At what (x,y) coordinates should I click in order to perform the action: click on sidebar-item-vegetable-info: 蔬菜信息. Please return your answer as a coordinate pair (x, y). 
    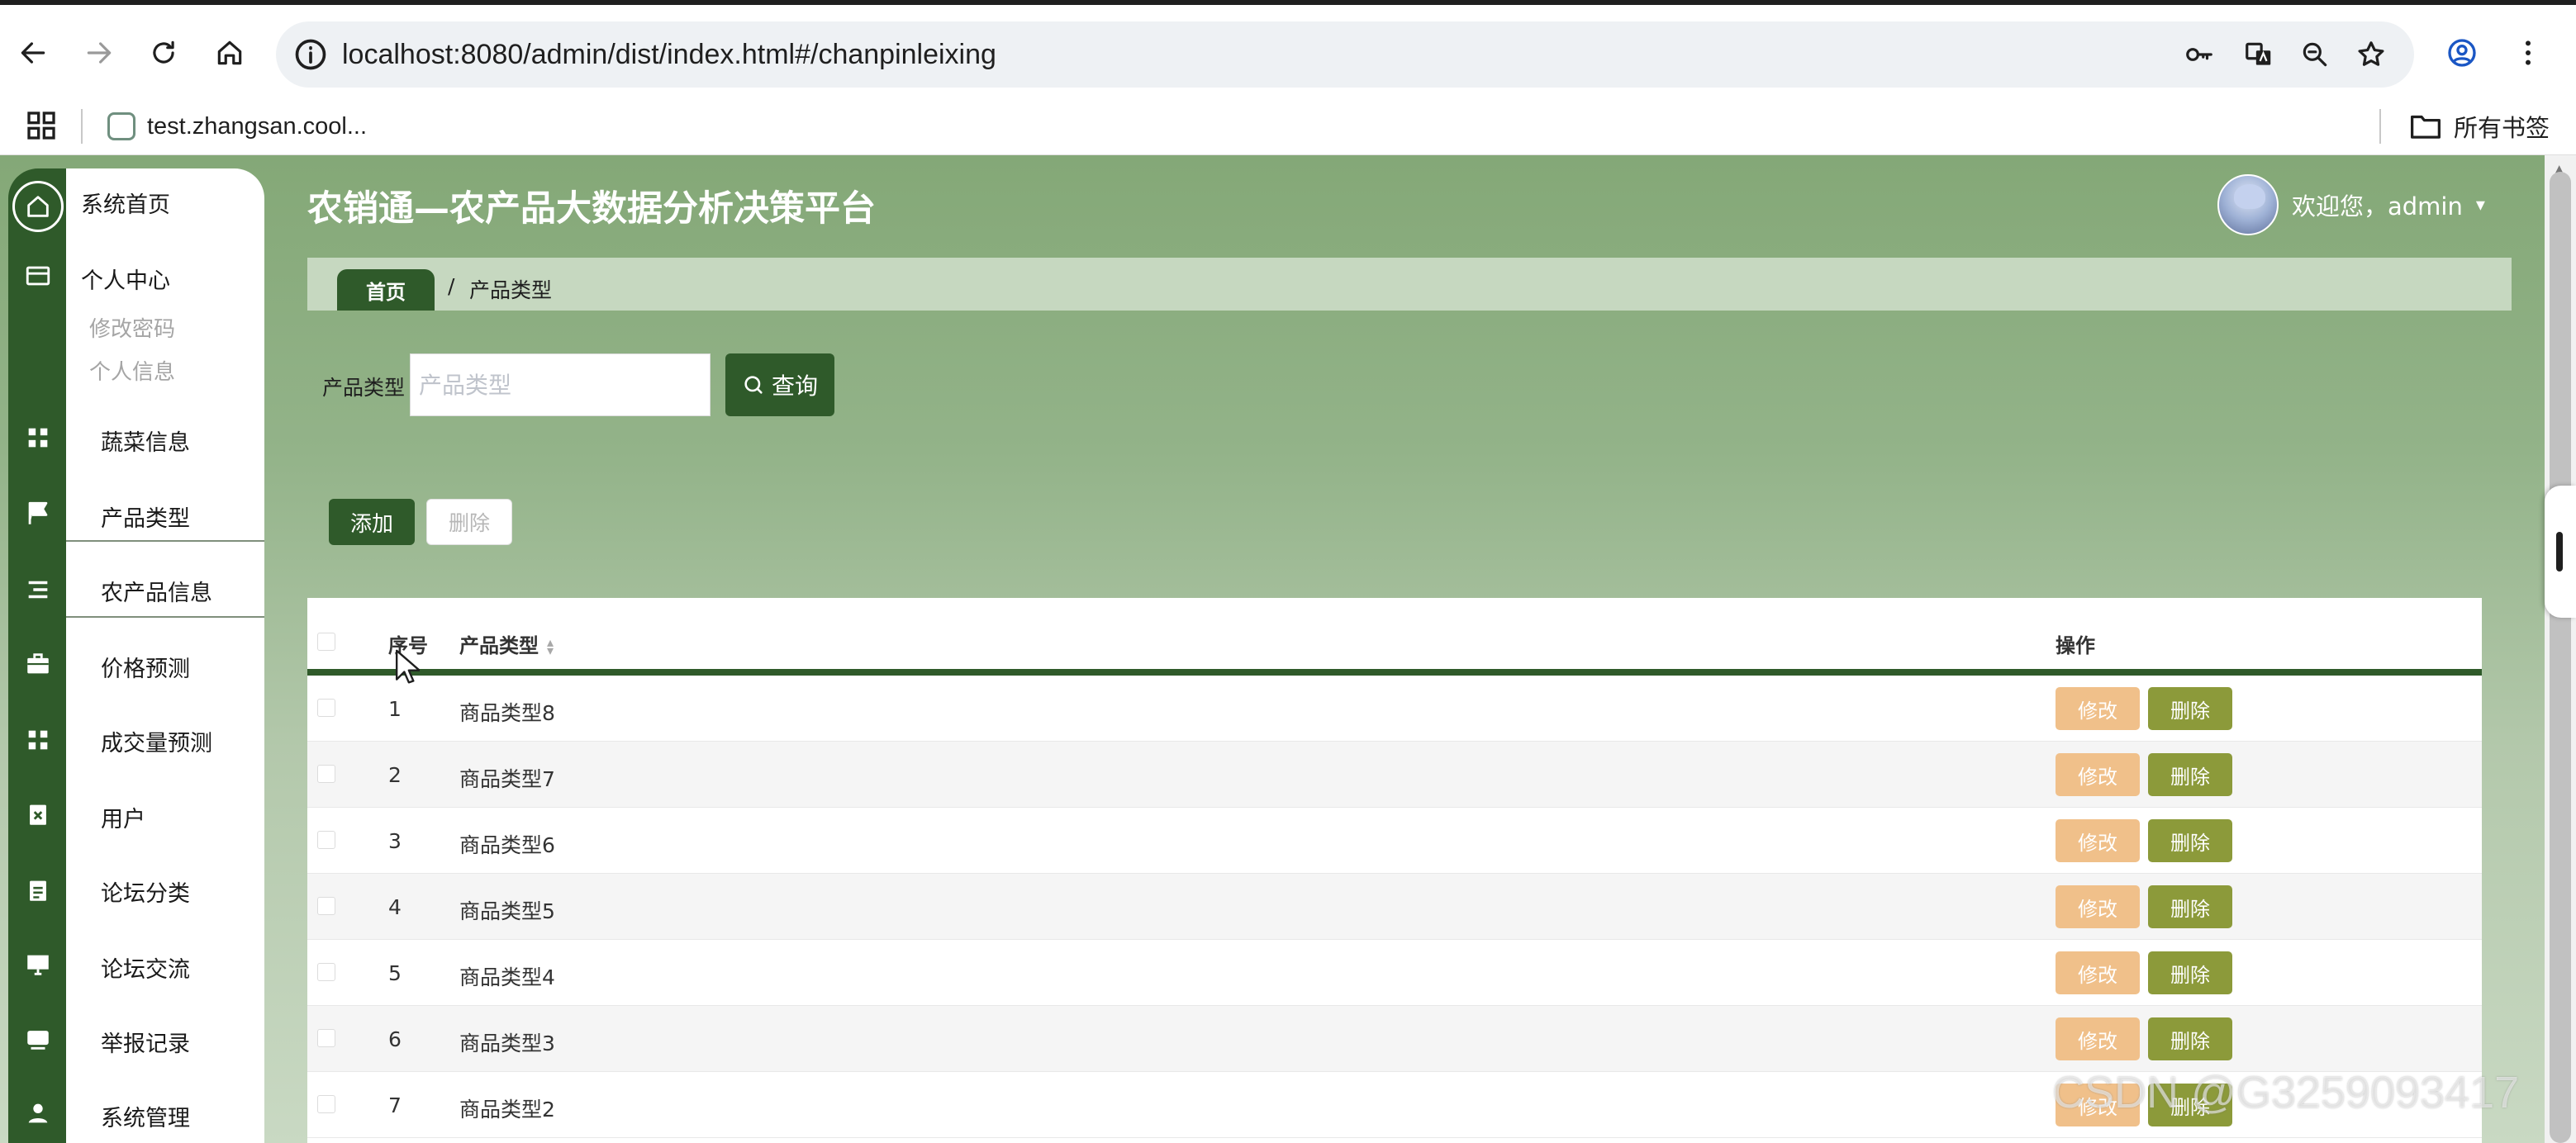
    Looking at the image, I should click on (145, 440).